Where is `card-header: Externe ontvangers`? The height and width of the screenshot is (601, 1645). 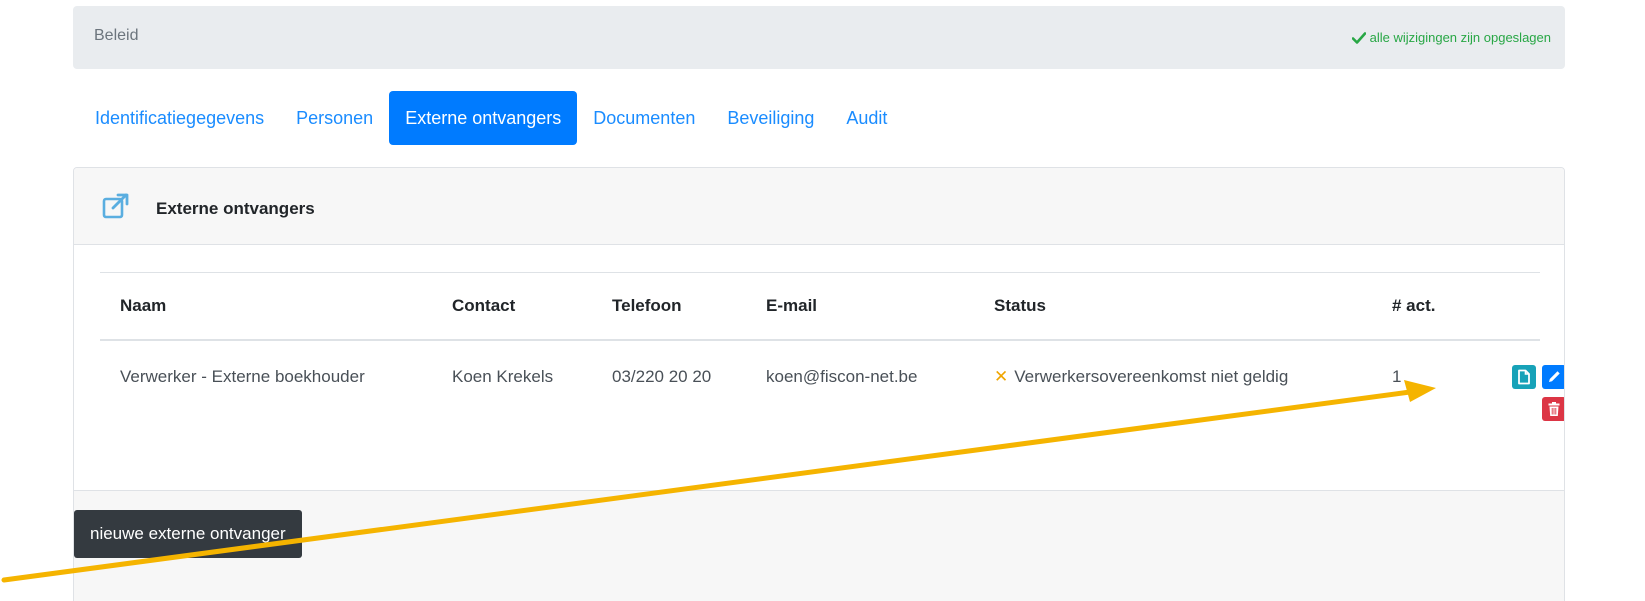
card-header: Externe ontvangers is located at coordinates (819, 206).